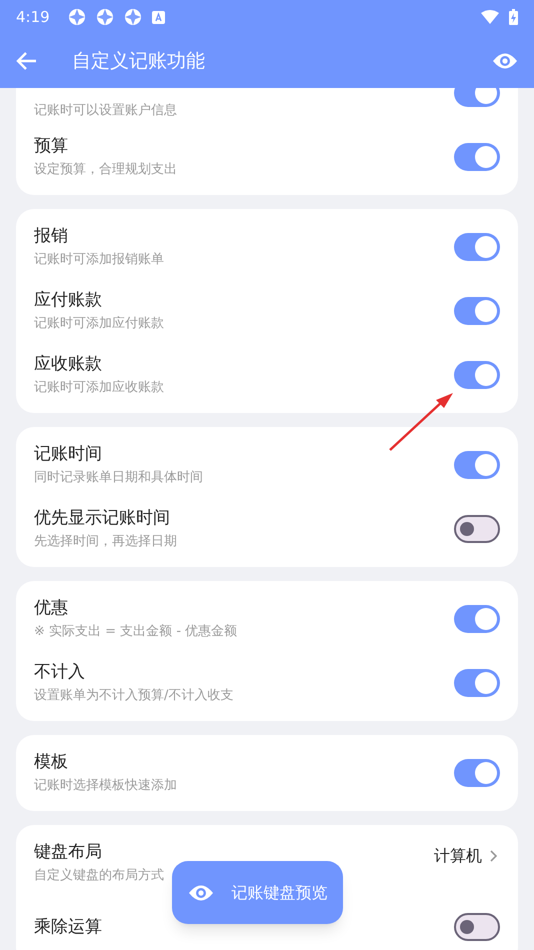 The image size is (534, 950). What do you see at coordinates (68, 300) in the screenshot?
I see `setting-title: 应付账款` at bounding box center [68, 300].